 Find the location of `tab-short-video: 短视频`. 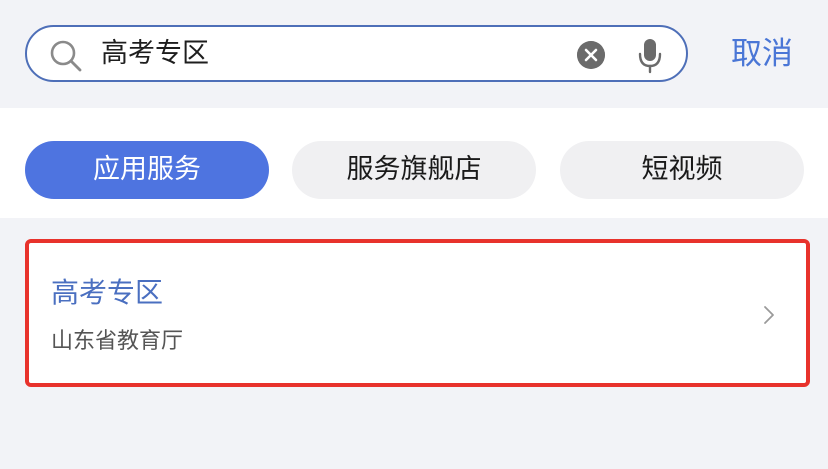

tab-short-video: 短视频 is located at coordinates (682, 170).